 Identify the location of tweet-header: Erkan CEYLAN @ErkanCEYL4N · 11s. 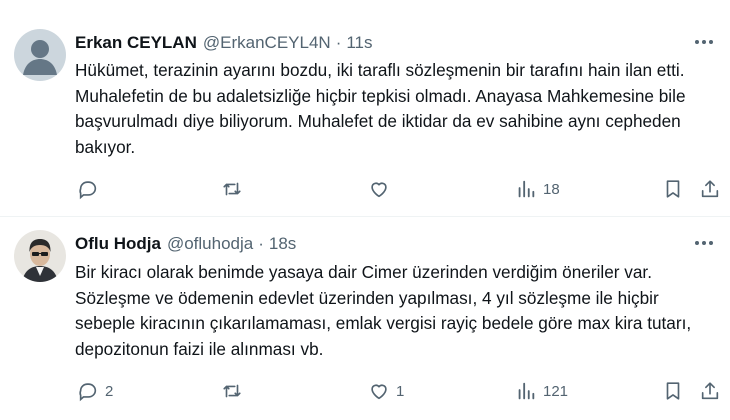
(372, 43).